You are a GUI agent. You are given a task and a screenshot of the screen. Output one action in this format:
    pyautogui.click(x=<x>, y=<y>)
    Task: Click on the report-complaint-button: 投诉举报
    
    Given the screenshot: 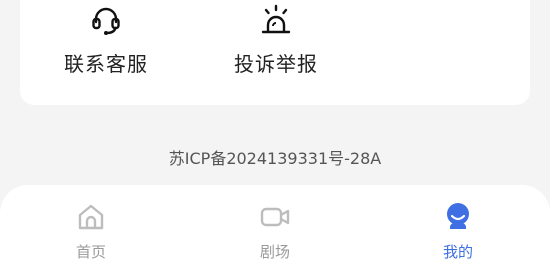 What is the action you would take?
    pyautogui.click(x=276, y=44)
    